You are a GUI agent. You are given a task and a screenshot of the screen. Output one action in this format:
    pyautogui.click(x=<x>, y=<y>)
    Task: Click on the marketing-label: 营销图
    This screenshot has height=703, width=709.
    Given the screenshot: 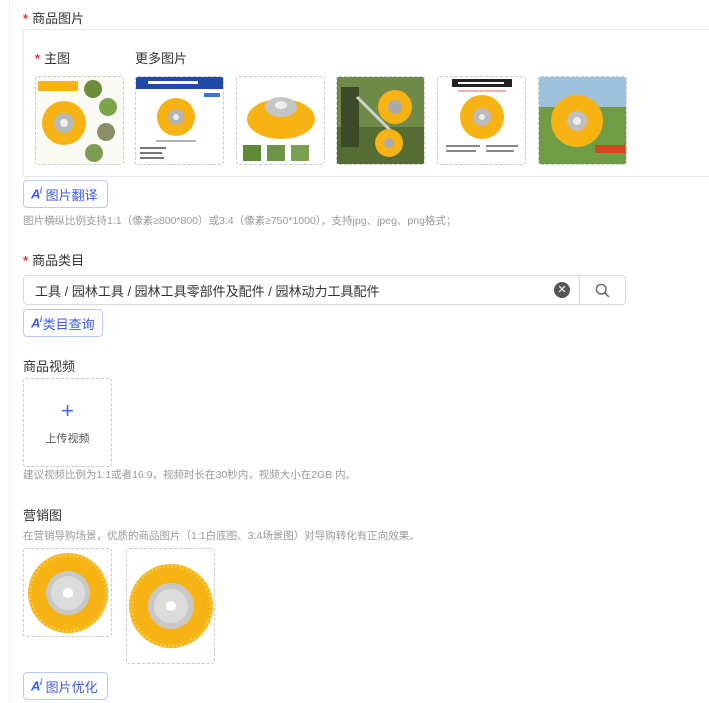 What is the action you would take?
    pyautogui.click(x=43, y=515)
    